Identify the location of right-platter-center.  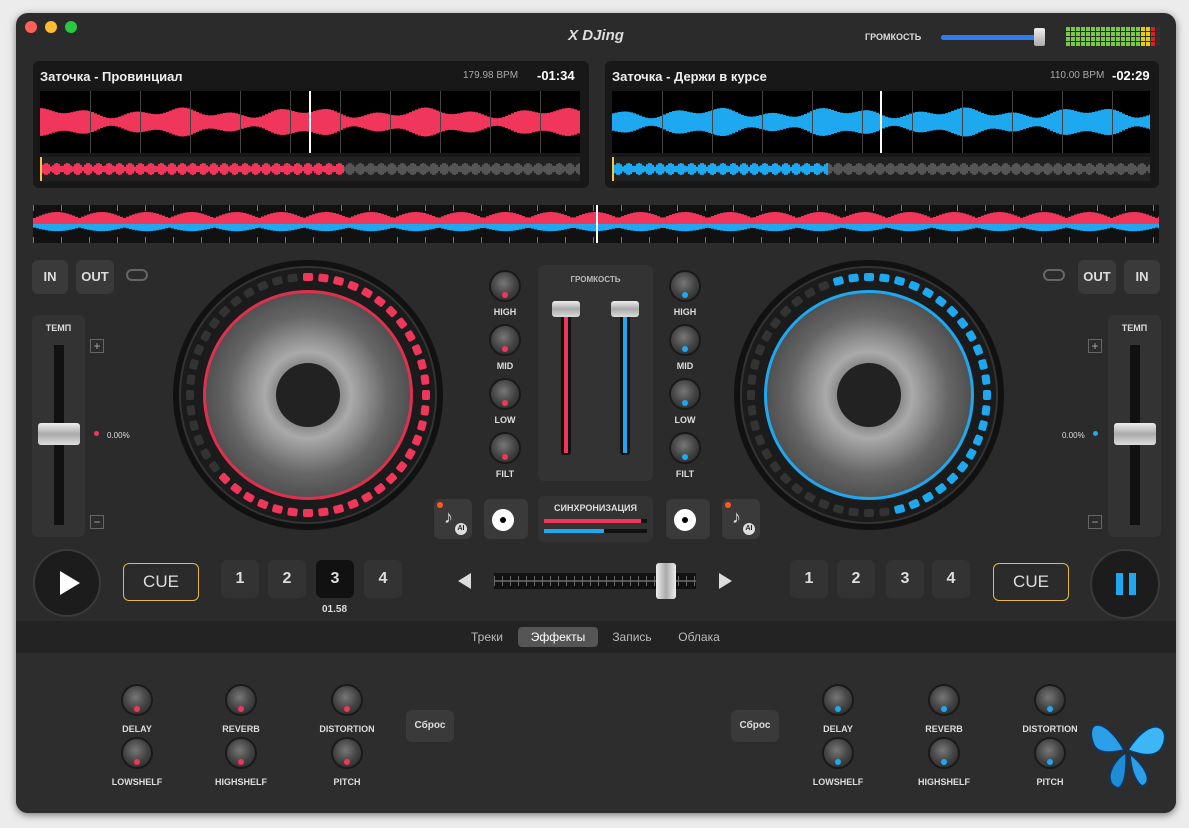
(869, 395).